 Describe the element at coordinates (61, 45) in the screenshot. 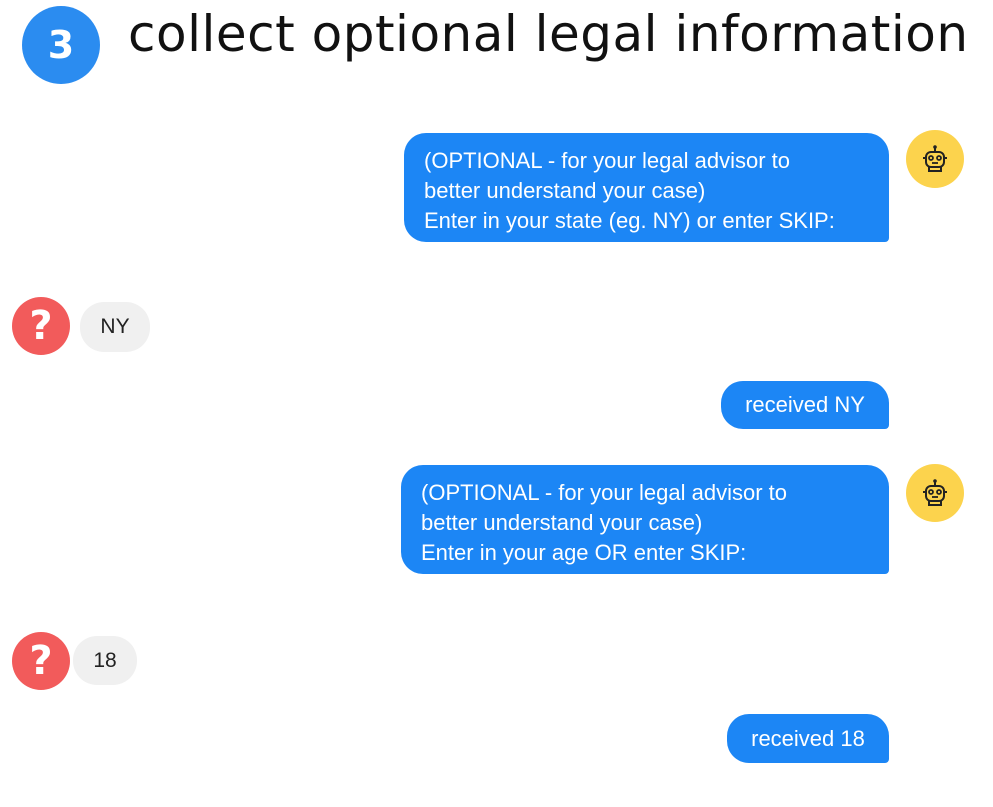

I see `step-number-badge: 3` at that location.